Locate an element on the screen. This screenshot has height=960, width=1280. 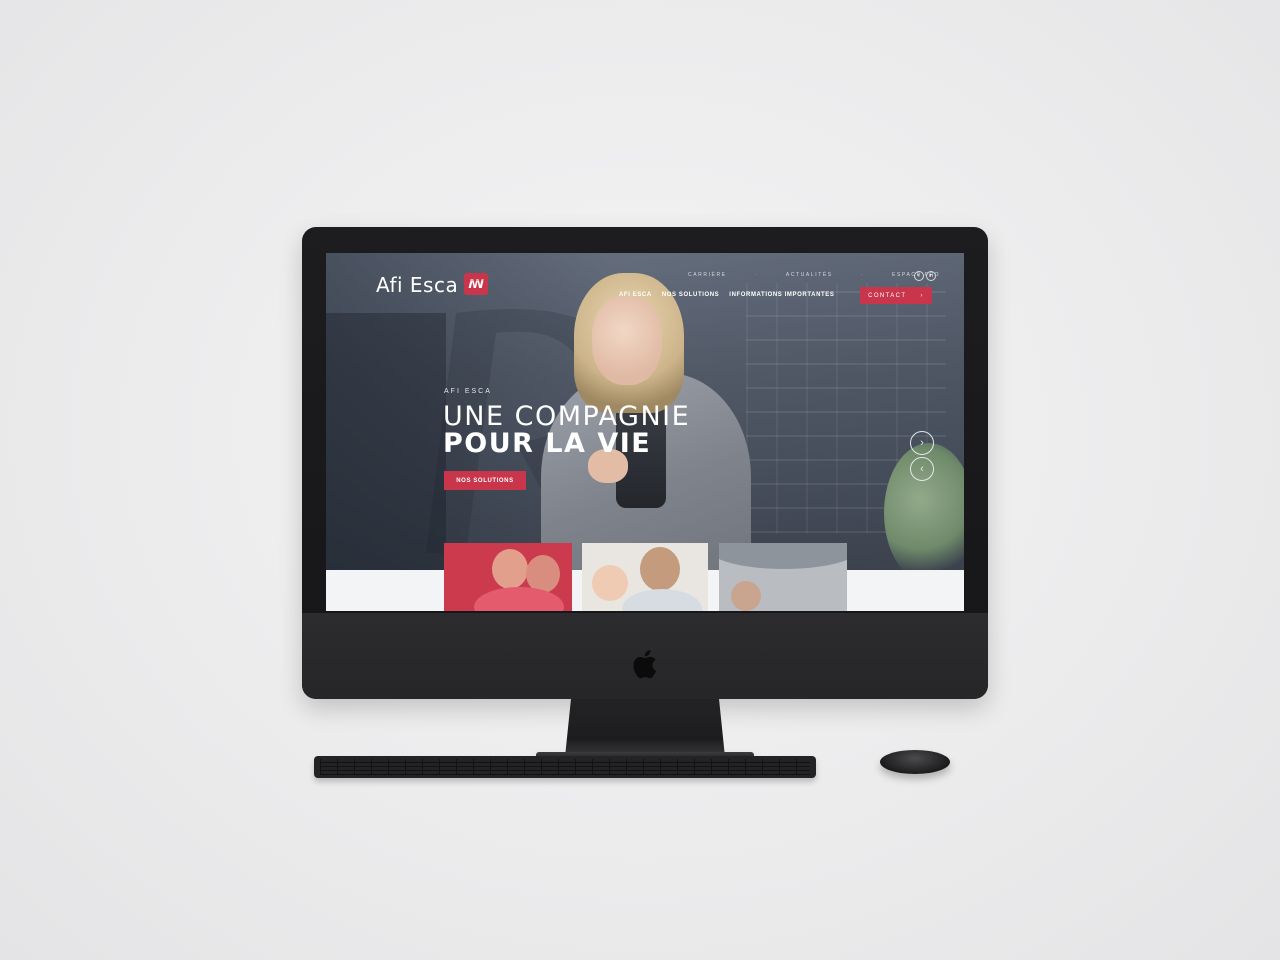
logo-subtitle: Groupe Burrus is located at coordinates (474, 279).